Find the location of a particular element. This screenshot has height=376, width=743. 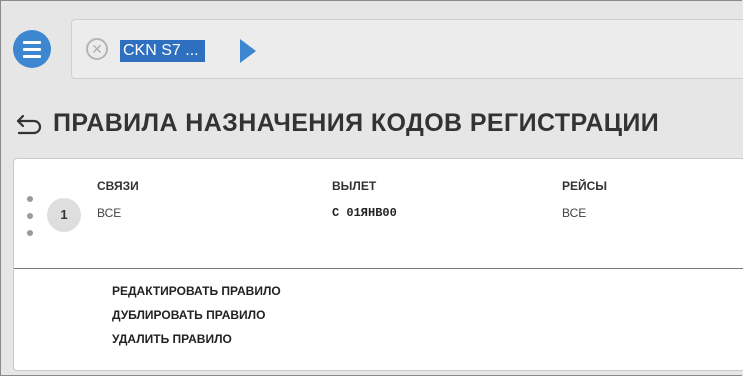

page-title: ПРАВИЛА НАЗНАЧЕНИЯ КОДОВ РЕГИСТРАЦИИ is located at coordinates (337, 123).